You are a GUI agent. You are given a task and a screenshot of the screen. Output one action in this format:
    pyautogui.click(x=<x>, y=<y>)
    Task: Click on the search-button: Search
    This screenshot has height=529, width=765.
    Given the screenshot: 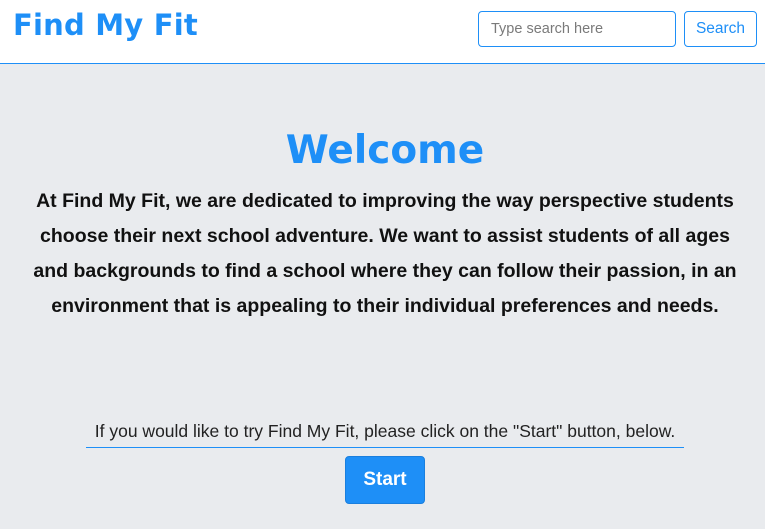 What is the action you would take?
    pyautogui.click(x=720, y=29)
    